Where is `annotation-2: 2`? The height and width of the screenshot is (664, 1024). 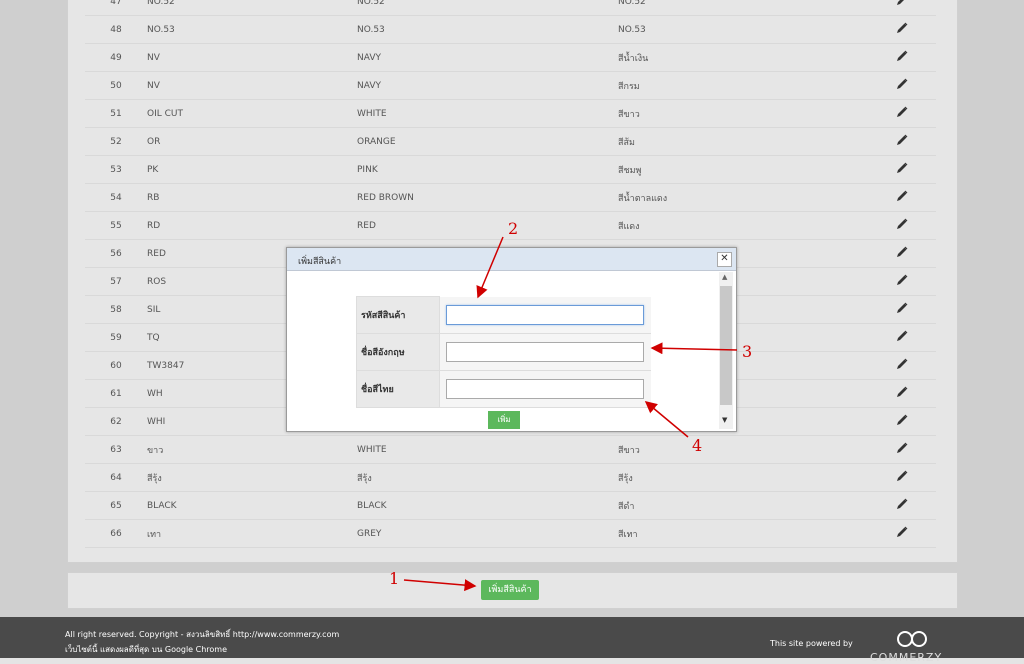 annotation-2: 2 is located at coordinates (513, 228).